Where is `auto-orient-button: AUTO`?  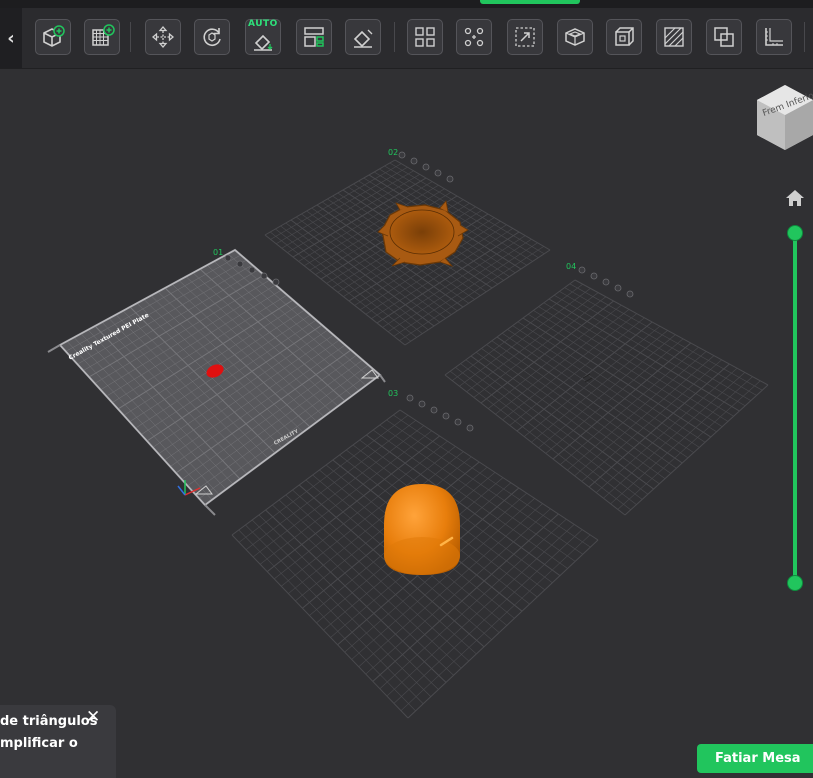 auto-orient-button: AUTO is located at coordinates (263, 37).